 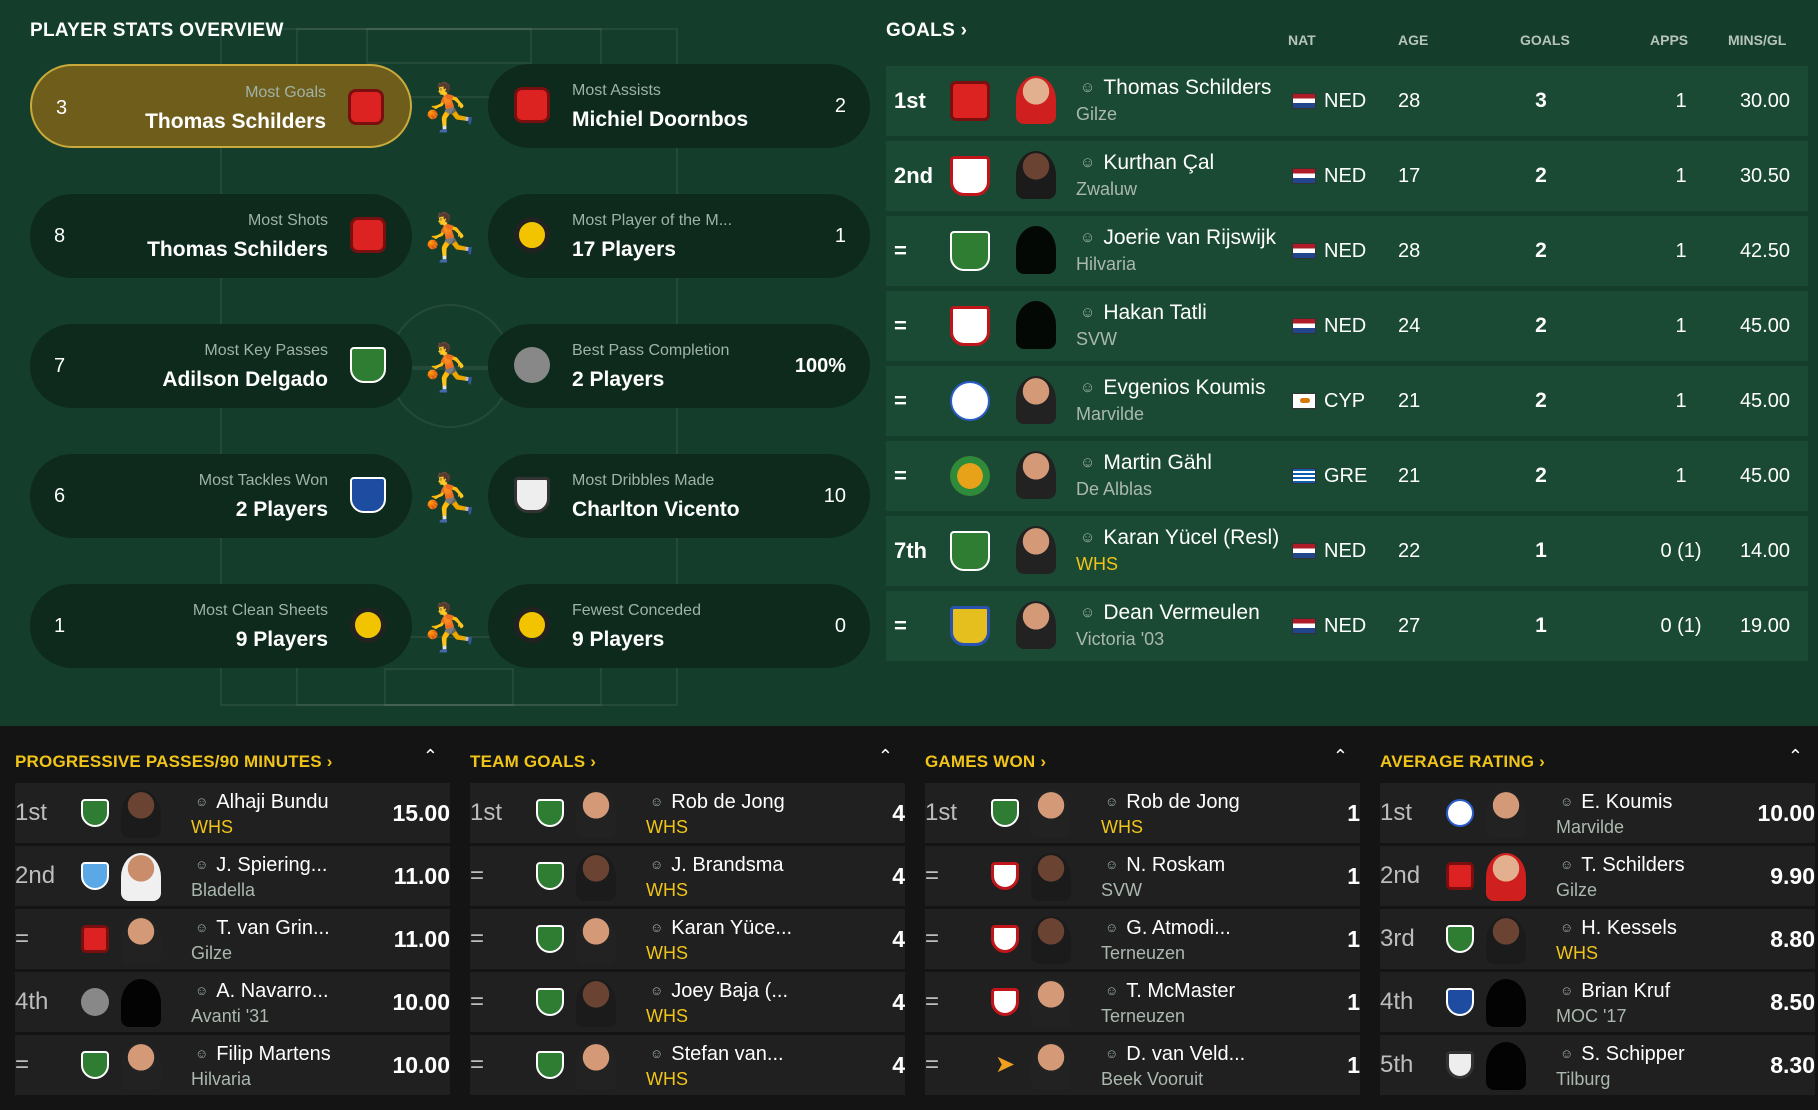 I want to click on bladella-crest-icon, so click(x=95, y=876).